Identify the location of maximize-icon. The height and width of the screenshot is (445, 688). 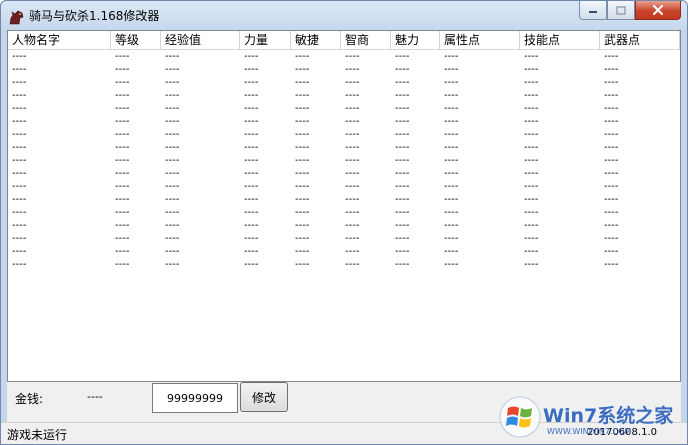
(621, 10).